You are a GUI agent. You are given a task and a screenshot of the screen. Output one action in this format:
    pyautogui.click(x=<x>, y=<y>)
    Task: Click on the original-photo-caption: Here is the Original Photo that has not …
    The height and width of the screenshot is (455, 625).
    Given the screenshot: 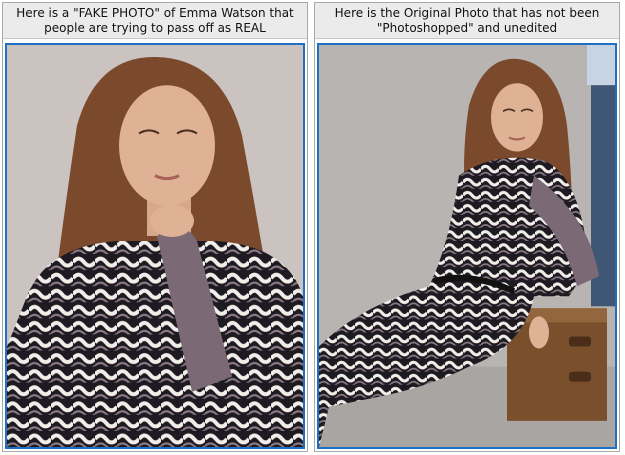 What is the action you would take?
    pyautogui.click(x=467, y=21)
    